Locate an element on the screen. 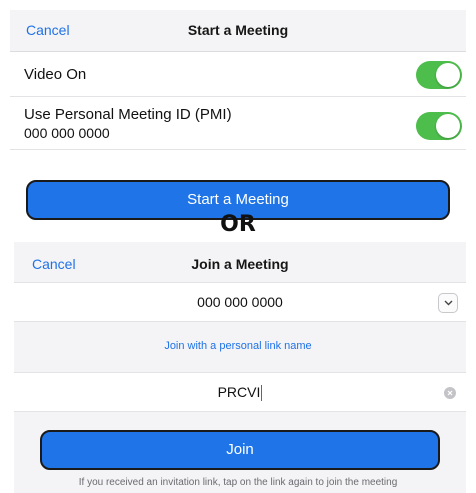 Image resolution: width=476 pixels, height=493 pixels. text-caret is located at coordinates (262, 393).